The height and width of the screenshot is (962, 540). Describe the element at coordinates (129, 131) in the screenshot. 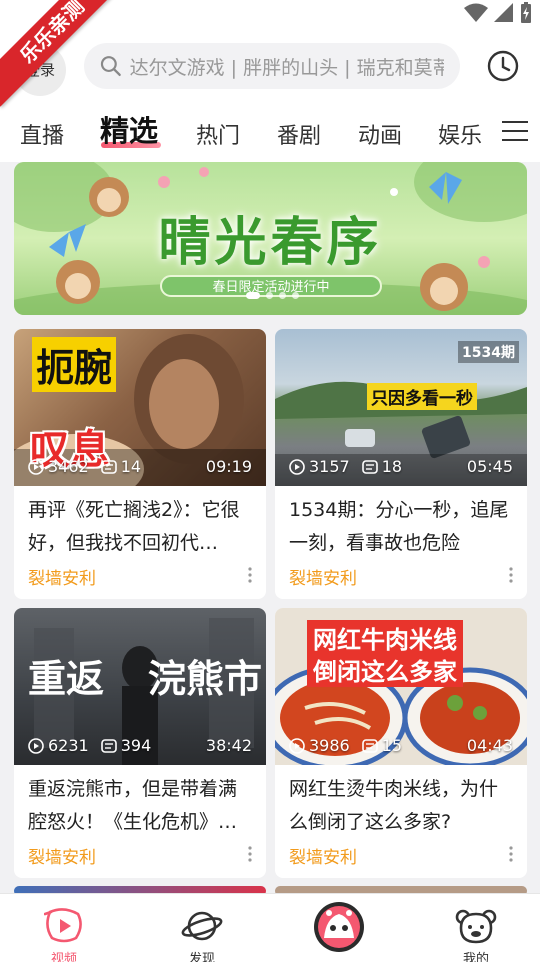

I see `tab-featured: 精选` at that location.